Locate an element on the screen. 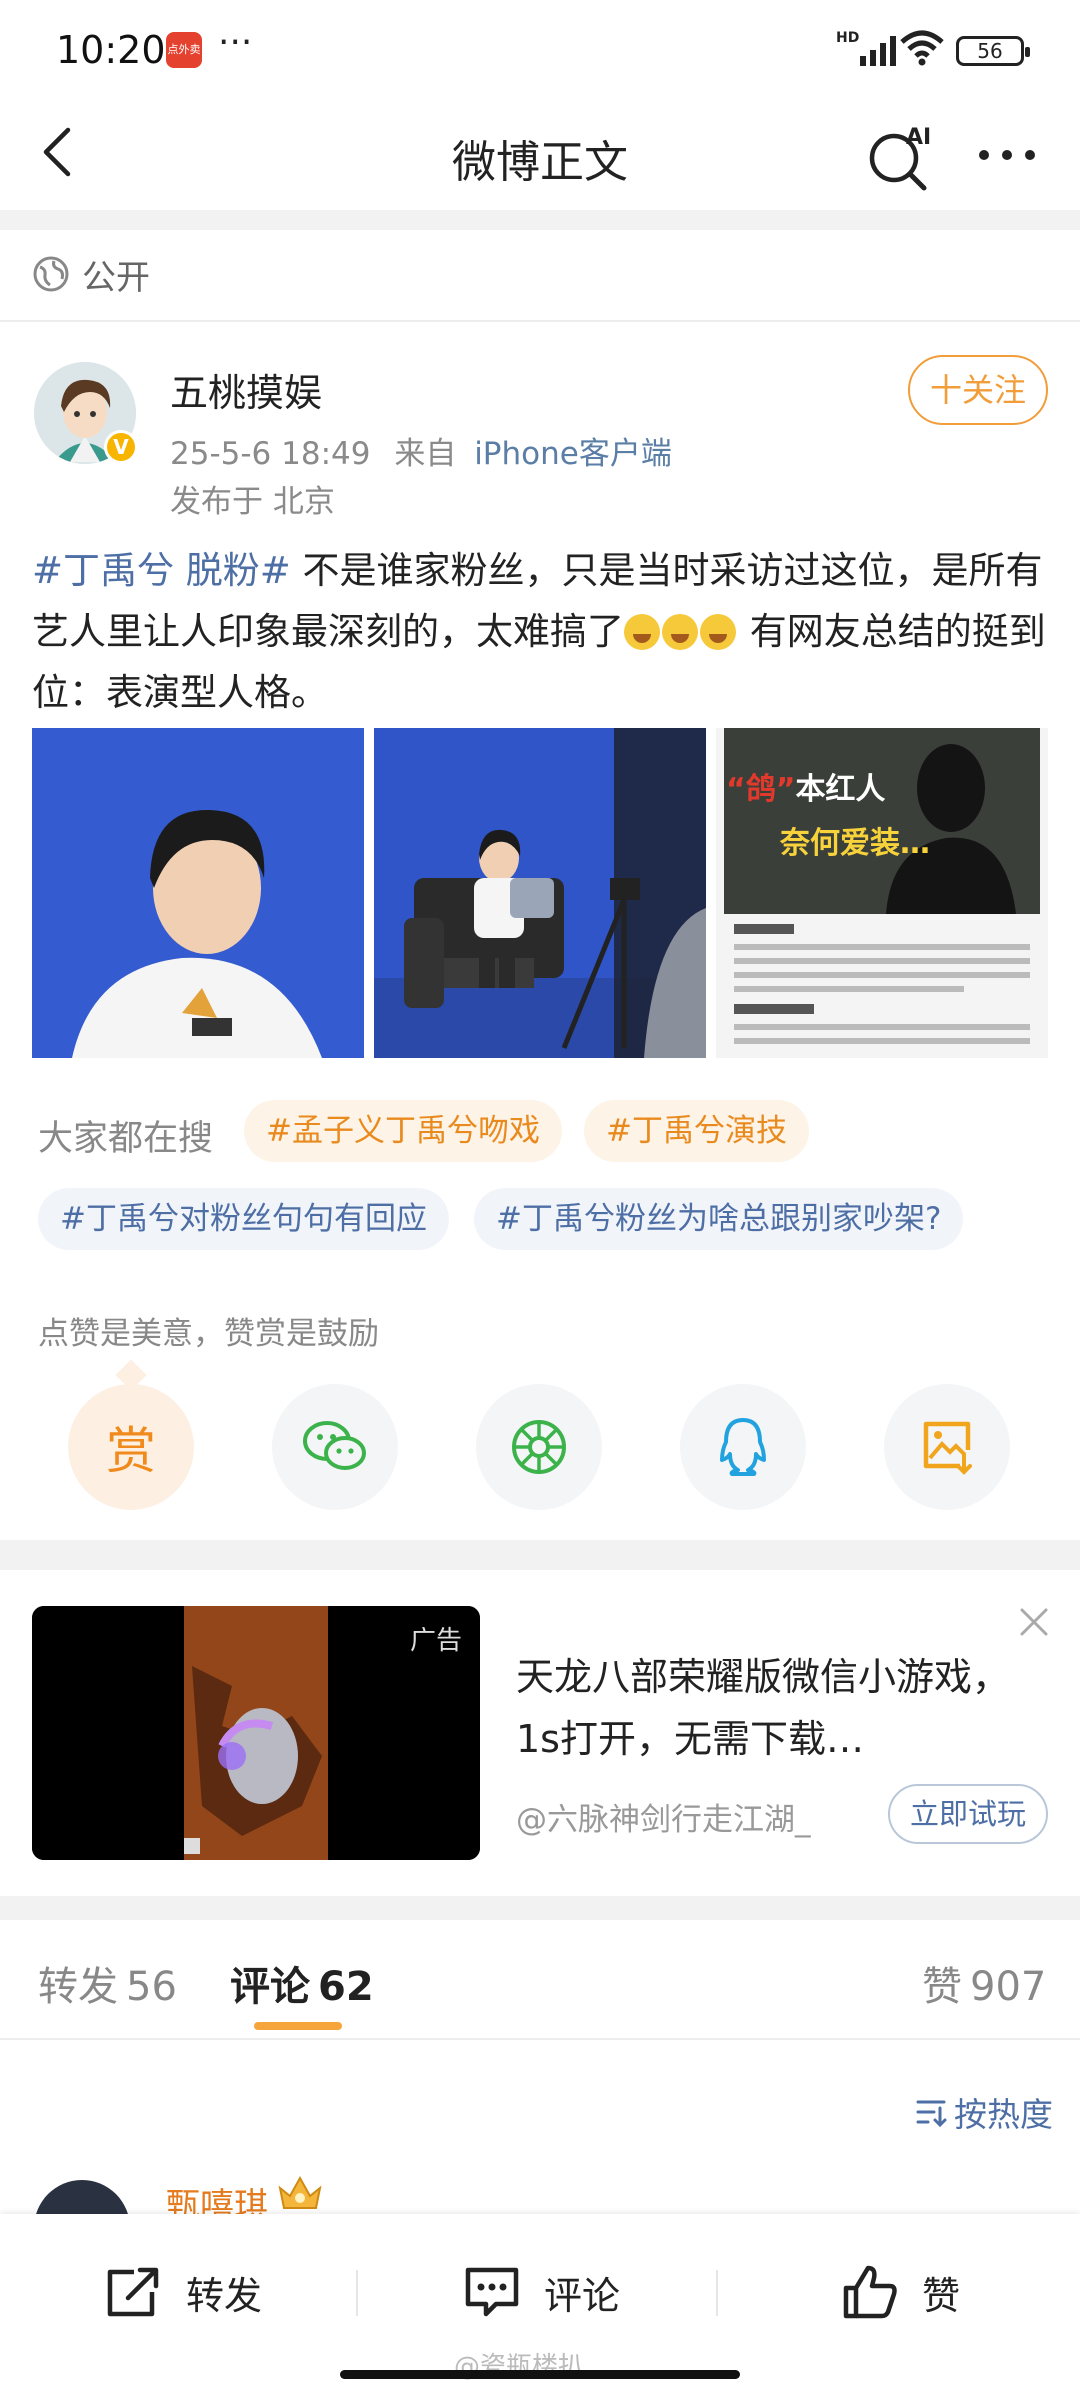 This screenshot has height=2400, width=1080. visibility-label: 公开 is located at coordinates (116, 277).